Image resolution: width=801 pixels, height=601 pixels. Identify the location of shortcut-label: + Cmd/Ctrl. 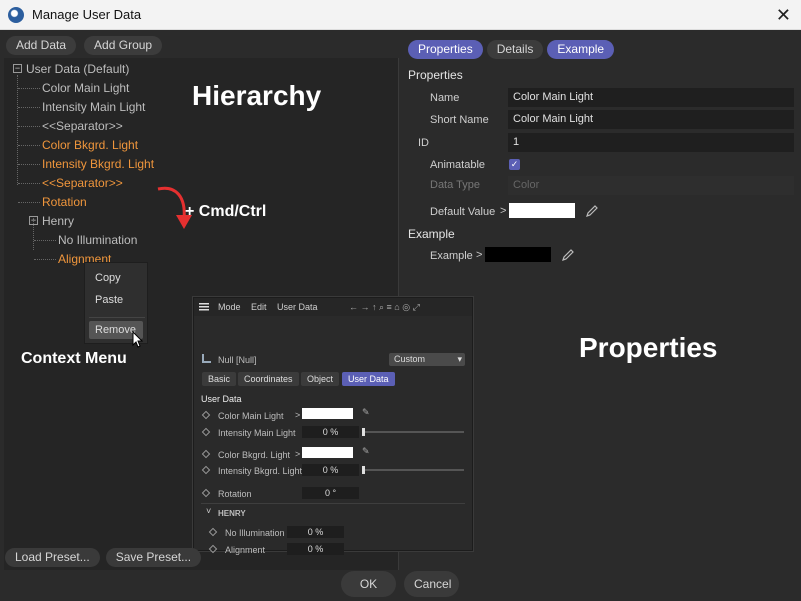
(226, 211).